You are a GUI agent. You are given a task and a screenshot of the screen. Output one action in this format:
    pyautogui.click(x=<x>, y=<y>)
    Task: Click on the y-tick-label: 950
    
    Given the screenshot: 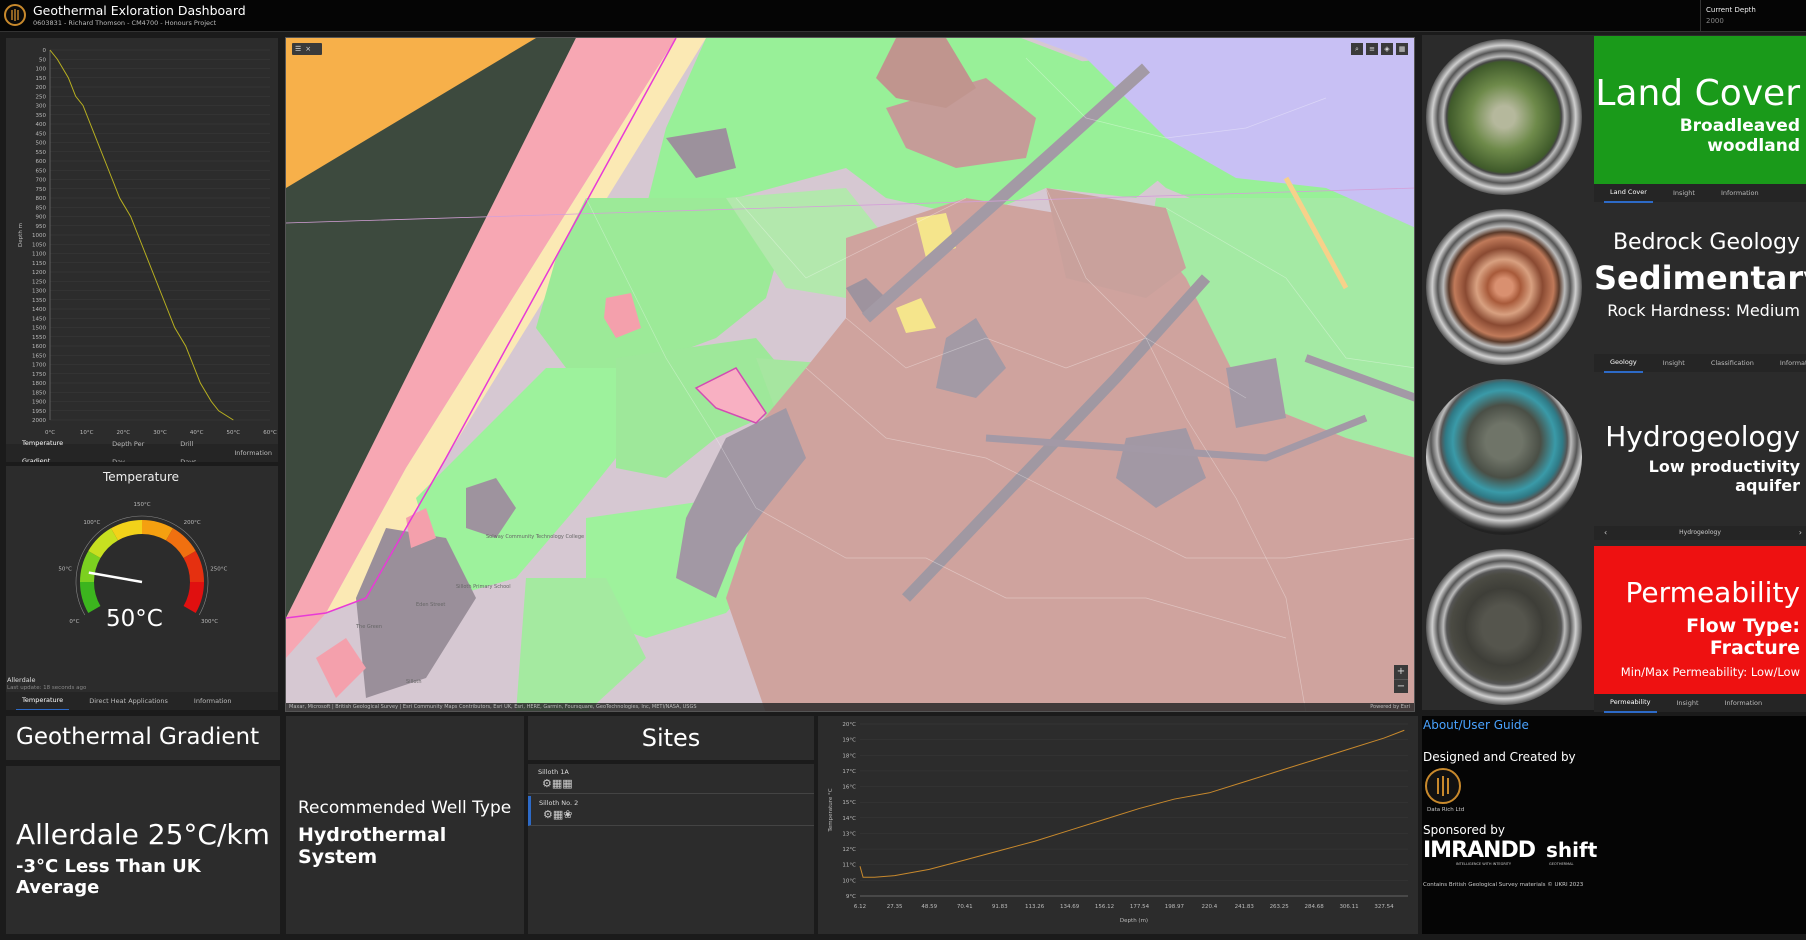 What is the action you would take?
    pyautogui.click(x=41, y=227)
    